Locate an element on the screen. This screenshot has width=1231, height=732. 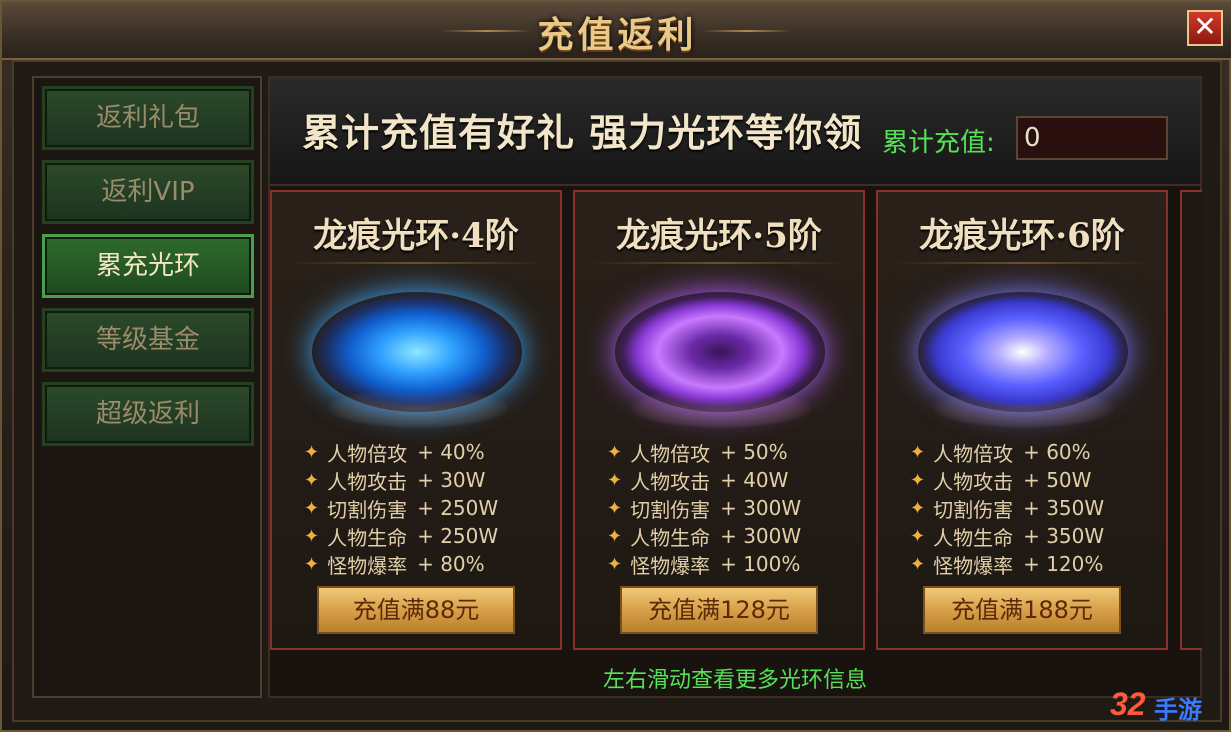
recharge-button-128: 充值满128元 is located at coordinates (719, 610).